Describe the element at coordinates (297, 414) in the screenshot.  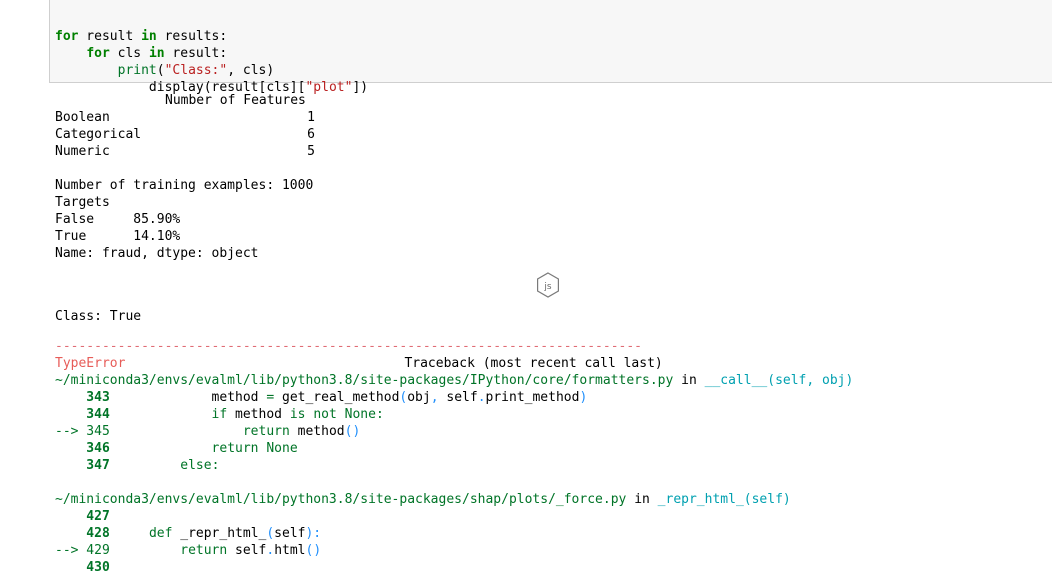
I see `code-line: if method is not None:` at that location.